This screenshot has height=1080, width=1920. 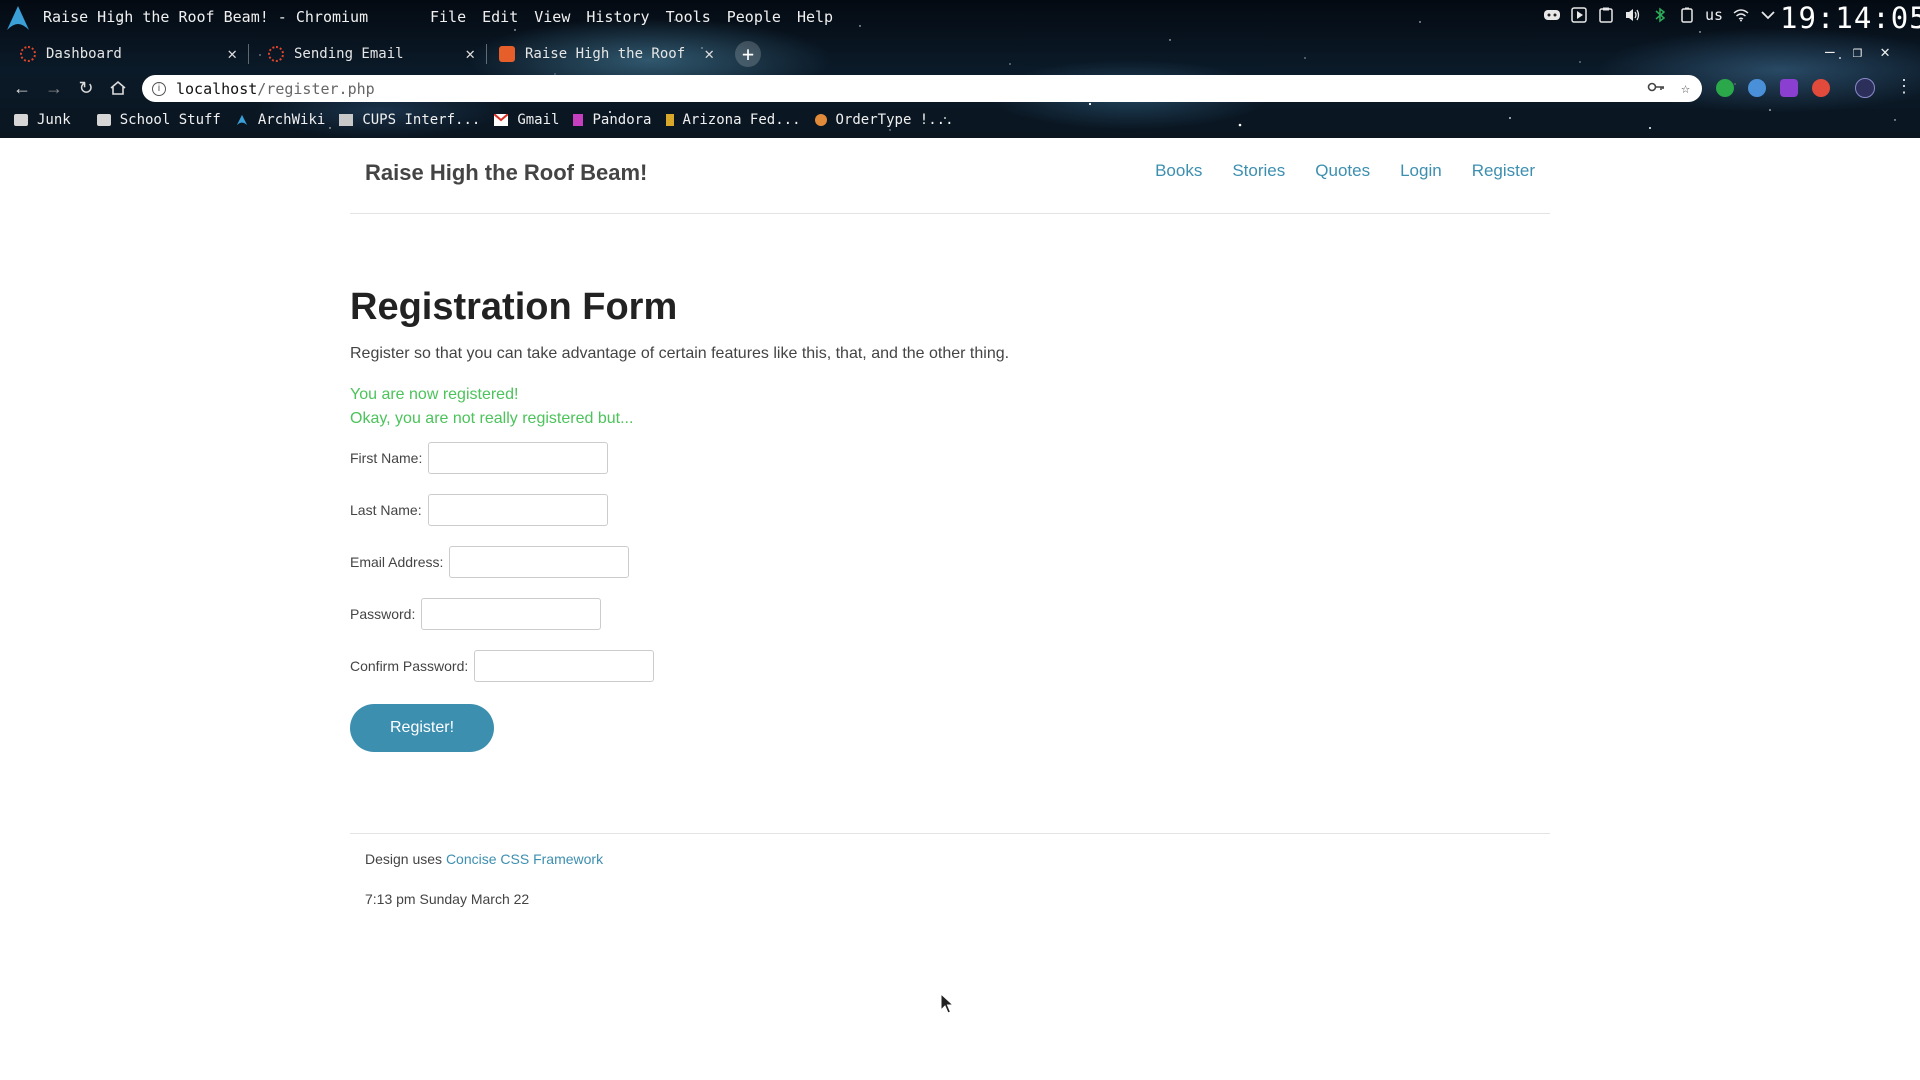 I want to click on menu-edit: Edit, so click(x=500, y=17).